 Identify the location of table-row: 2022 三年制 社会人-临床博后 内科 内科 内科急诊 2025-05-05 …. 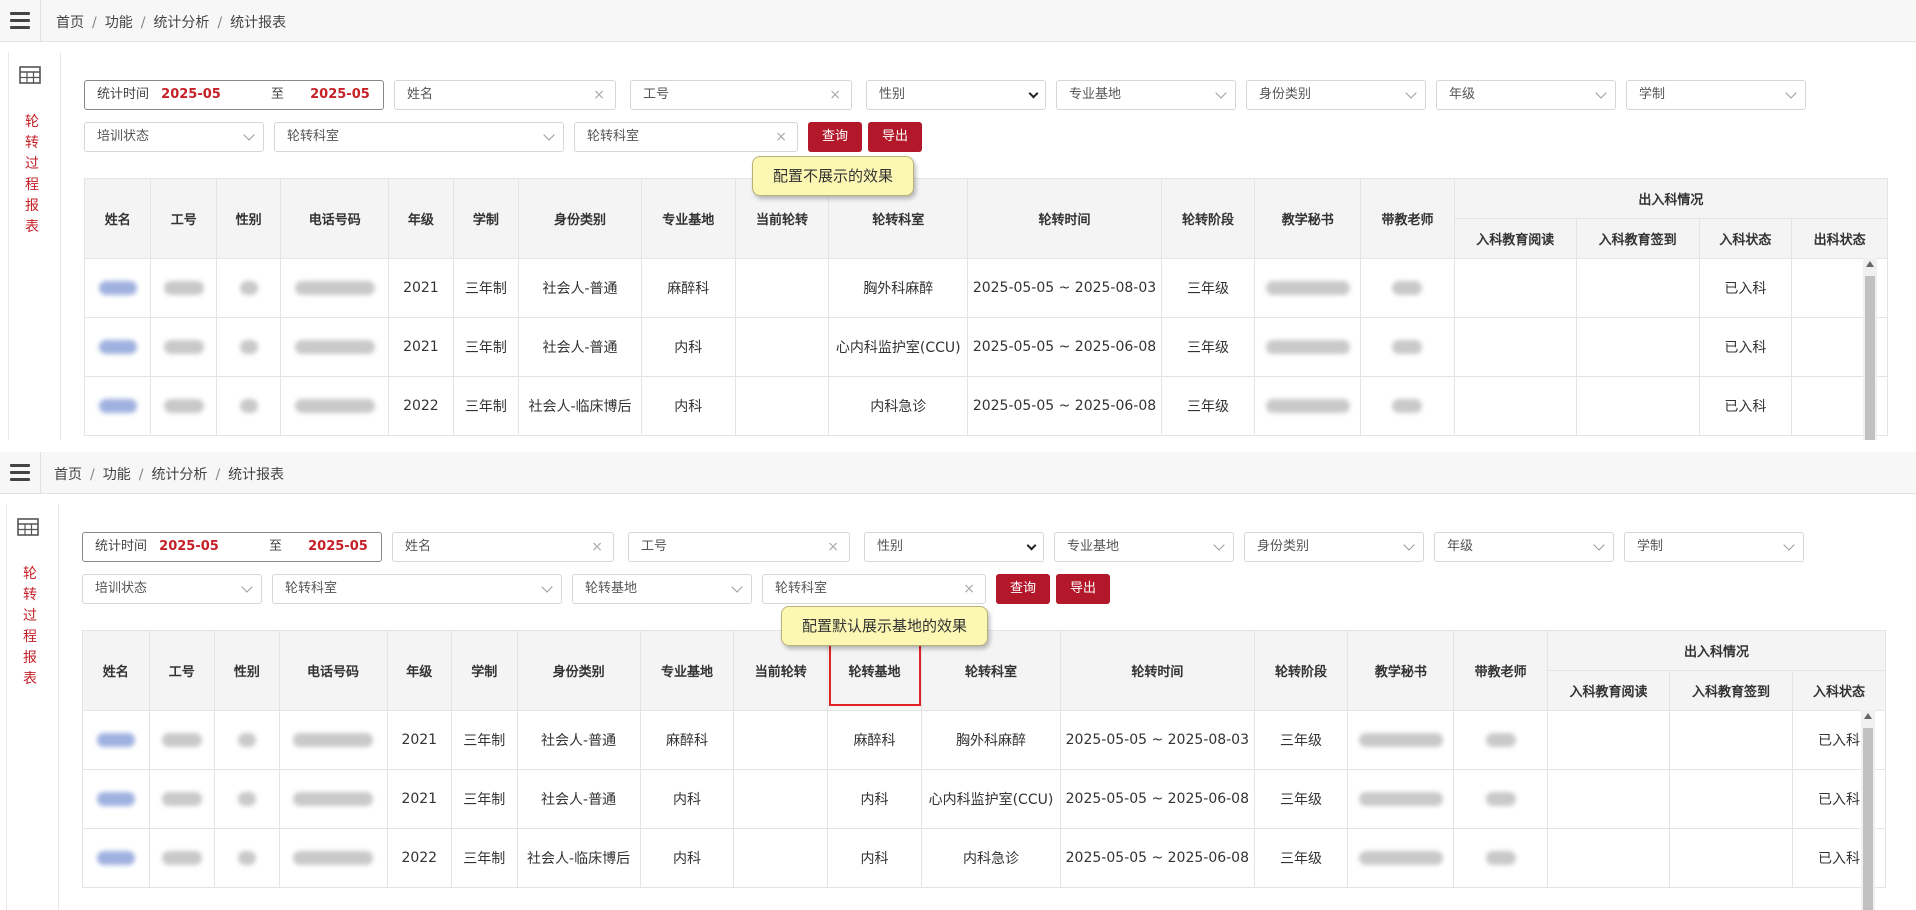
(984, 858).